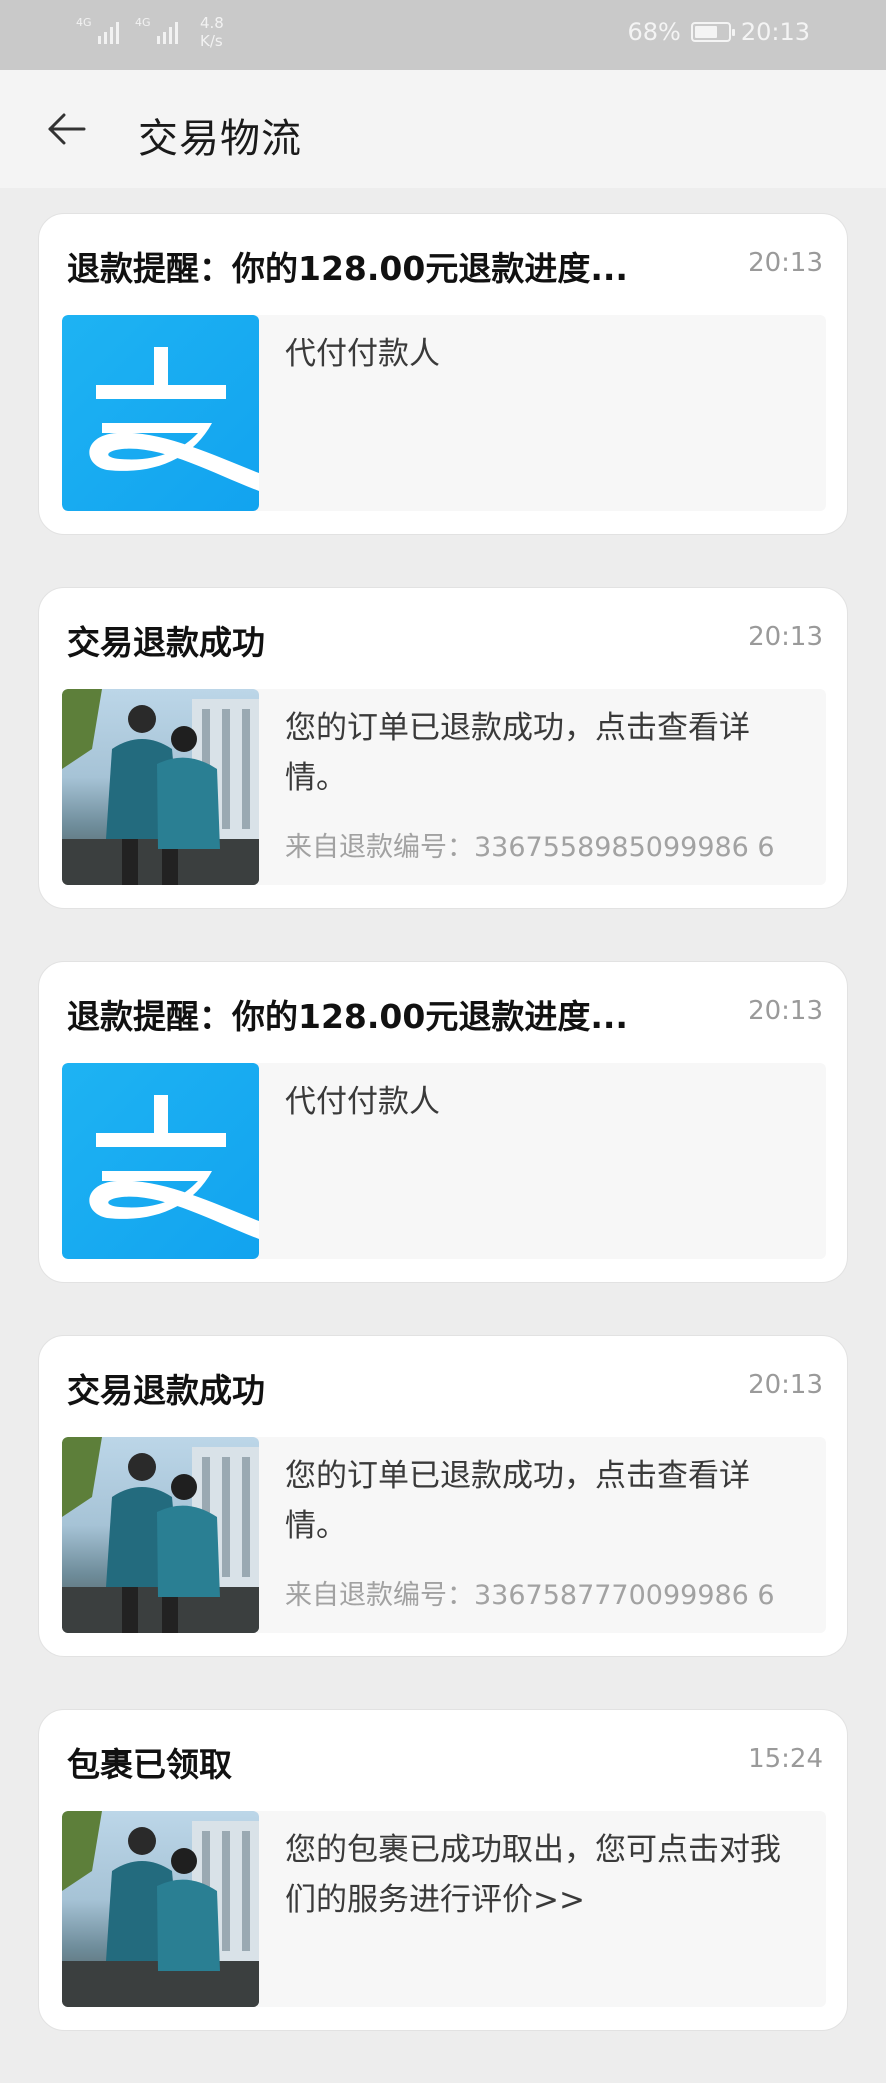  What do you see at coordinates (775, 32) in the screenshot?
I see `clock: 20:13` at bounding box center [775, 32].